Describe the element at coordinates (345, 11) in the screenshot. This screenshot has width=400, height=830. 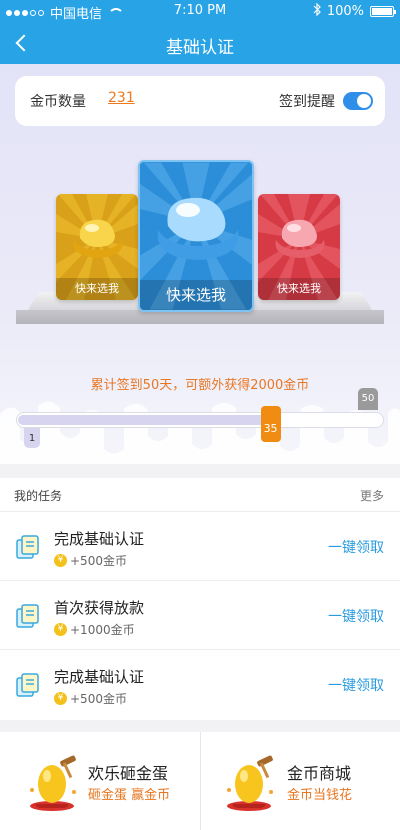
I see `battery-percent: 100%` at that location.